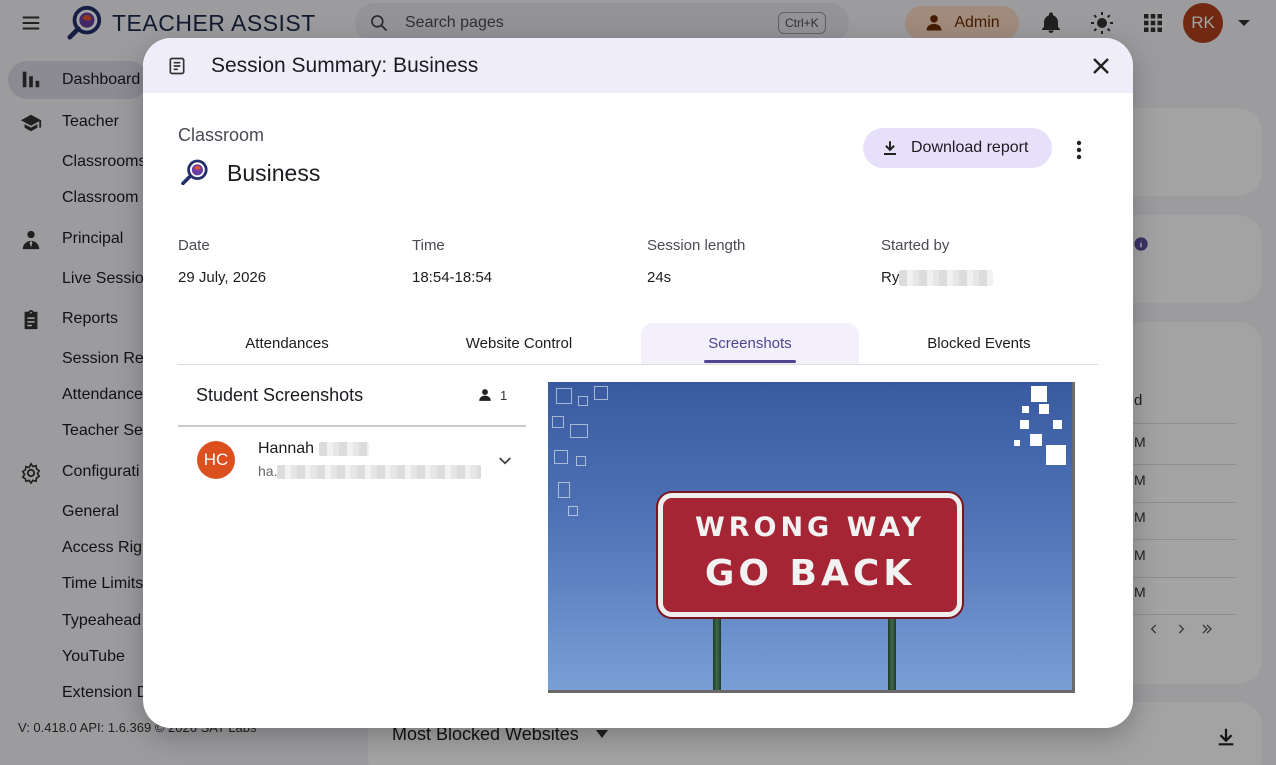 The width and height of the screenshot is (1276, 765). I want to click on dialog-header: Session Summary: Business, so click(638, 65).